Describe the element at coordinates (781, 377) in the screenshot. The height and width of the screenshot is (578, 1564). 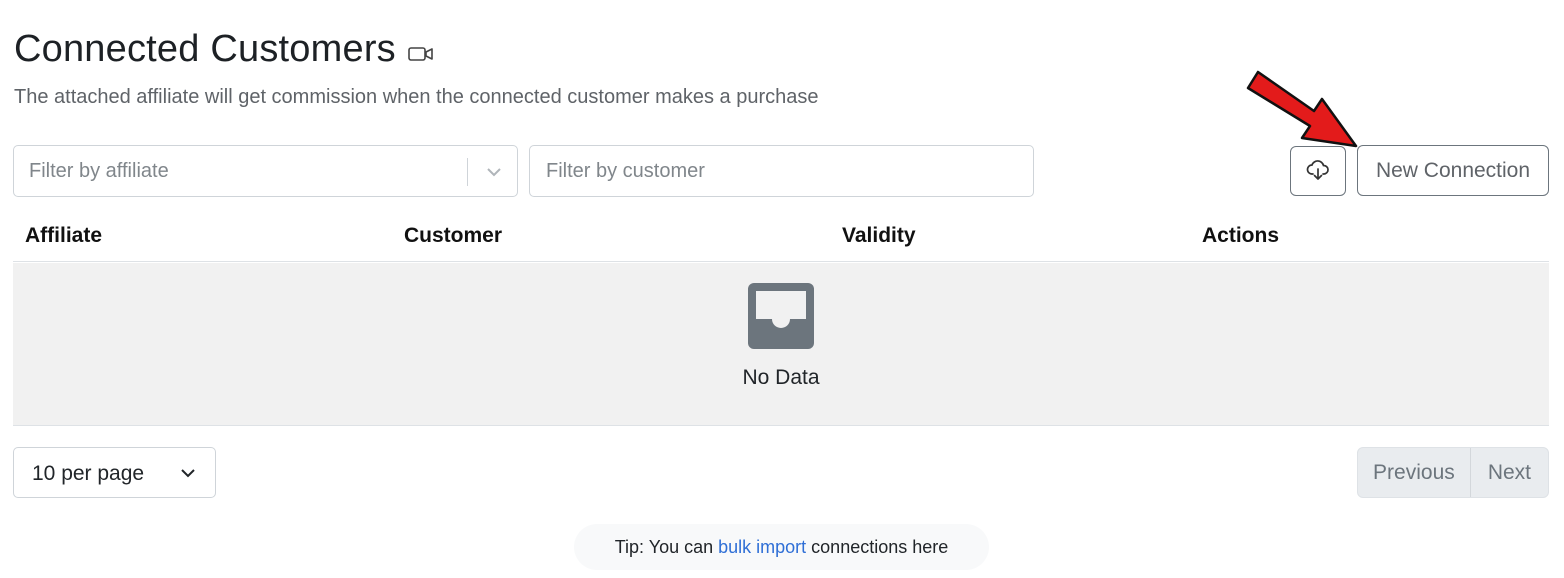
I see `no-data-text: No Data` at that location.